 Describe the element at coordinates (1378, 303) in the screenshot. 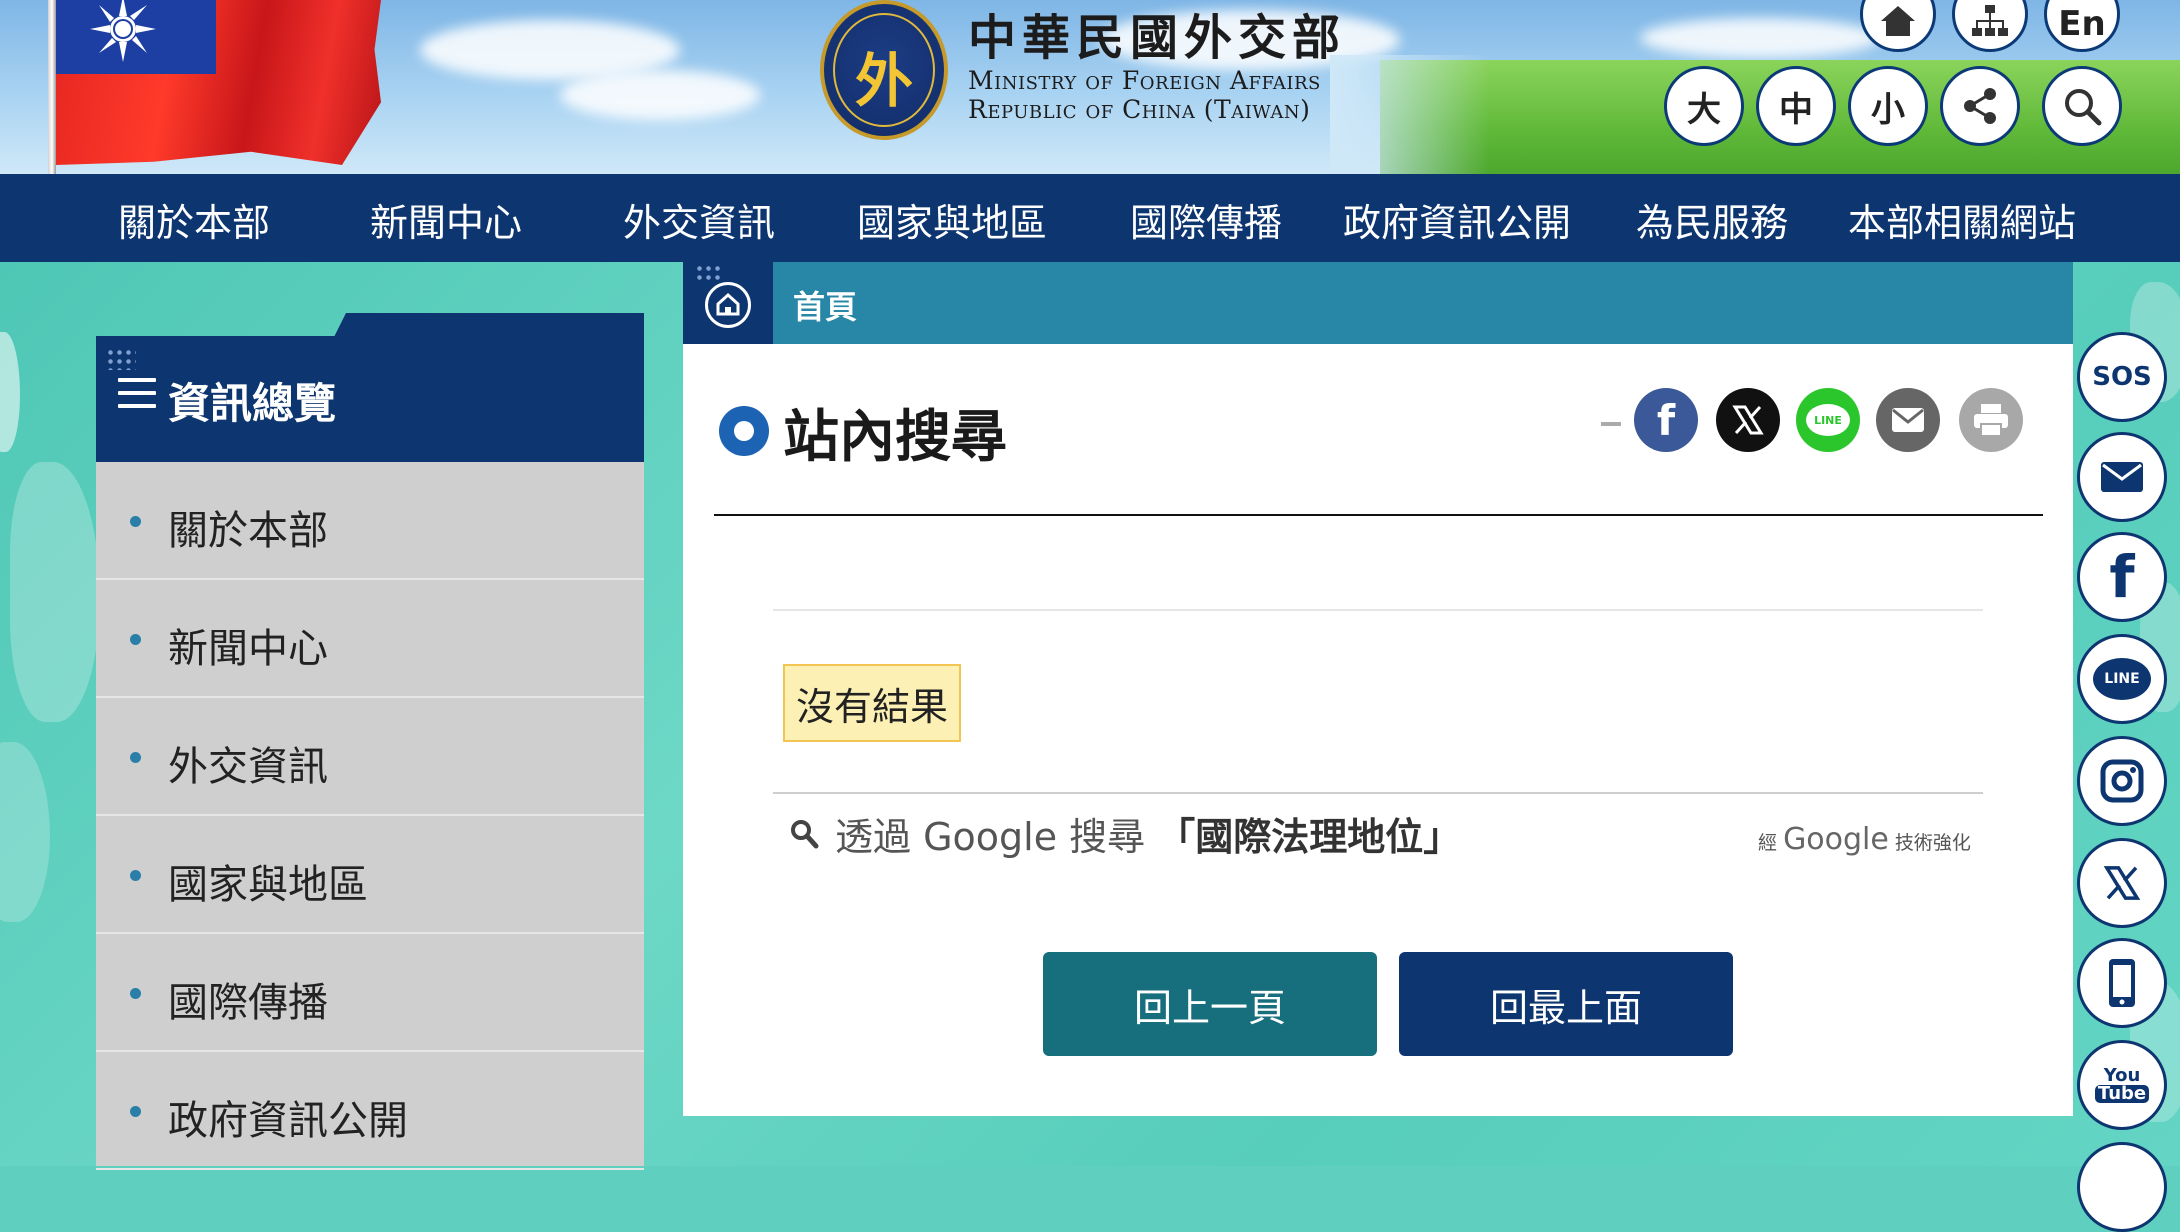

I see `breadcrumb: 首頁` at that location.